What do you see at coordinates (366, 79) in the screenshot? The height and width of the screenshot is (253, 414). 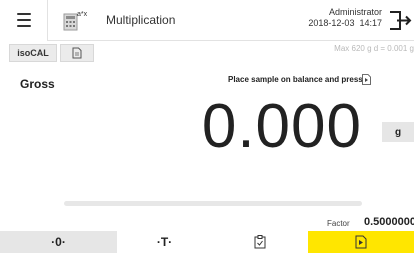 I see `document-play-icon-small` at bounding box center [366, 79].